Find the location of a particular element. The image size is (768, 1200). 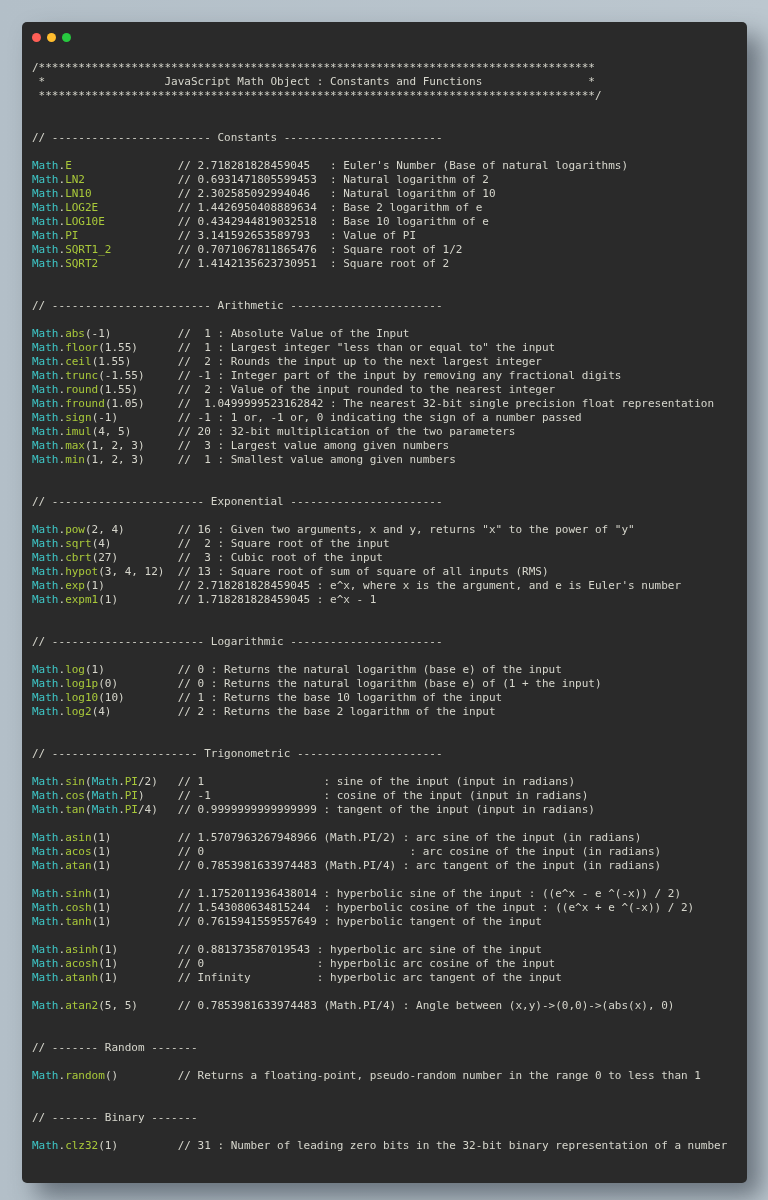

code-line: Math.log2(4) // 2 : Returns the base 2 logarithm of the input is located at coordinates (264, 712).